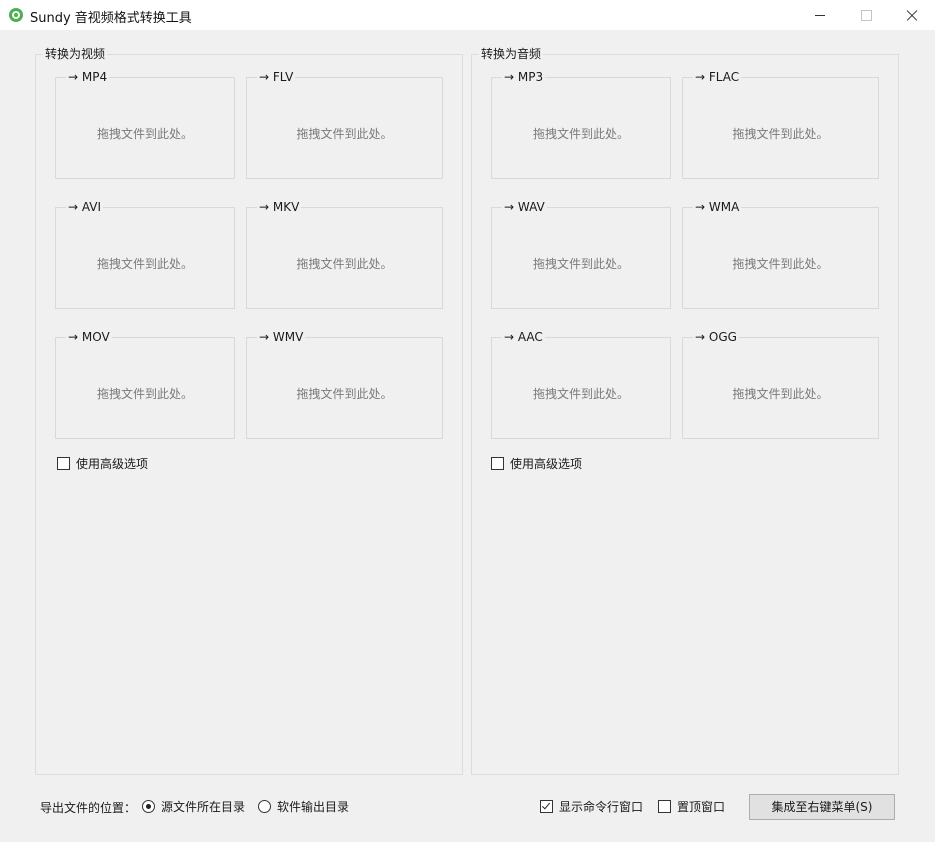 The width and height of the screenshot is (935, 842). Describe the element at coordinates (203, 807) in the screenshot. I see `radio-source-dir-label: 源文件所在目录` at that location.